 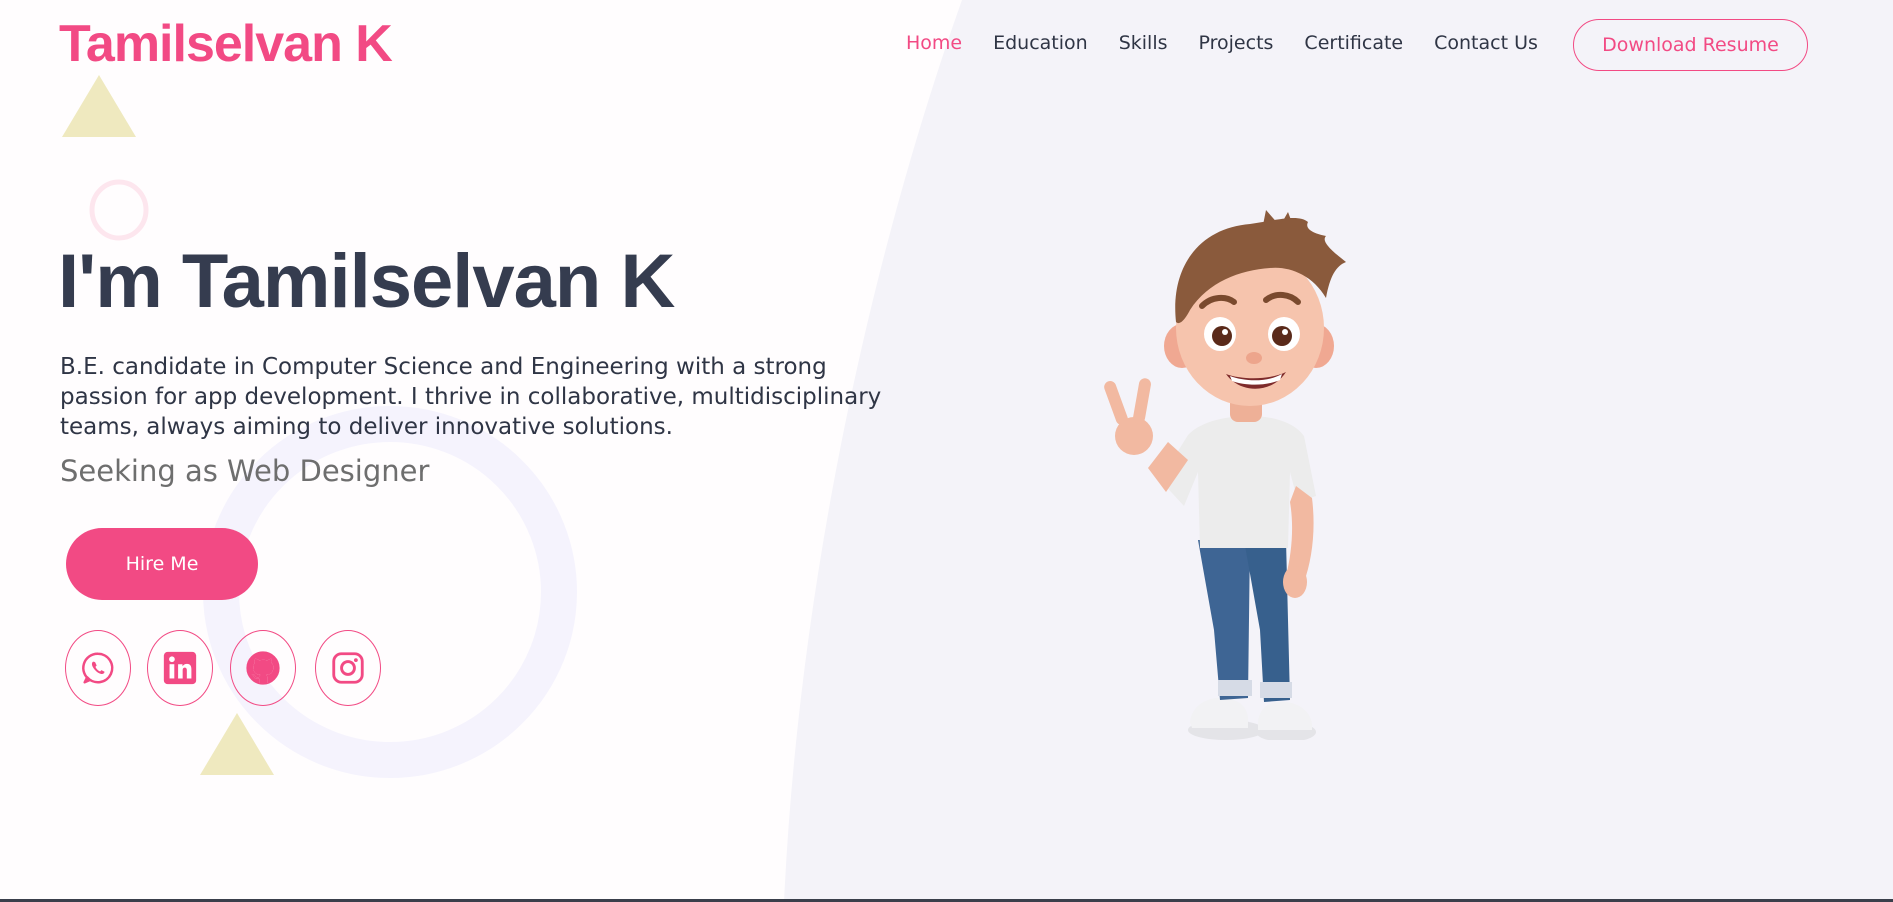 What do you see at coordinates (1236, 43) in the screenshot?
I see `nav-projects: Projects` at bounding box center [1236, 43].